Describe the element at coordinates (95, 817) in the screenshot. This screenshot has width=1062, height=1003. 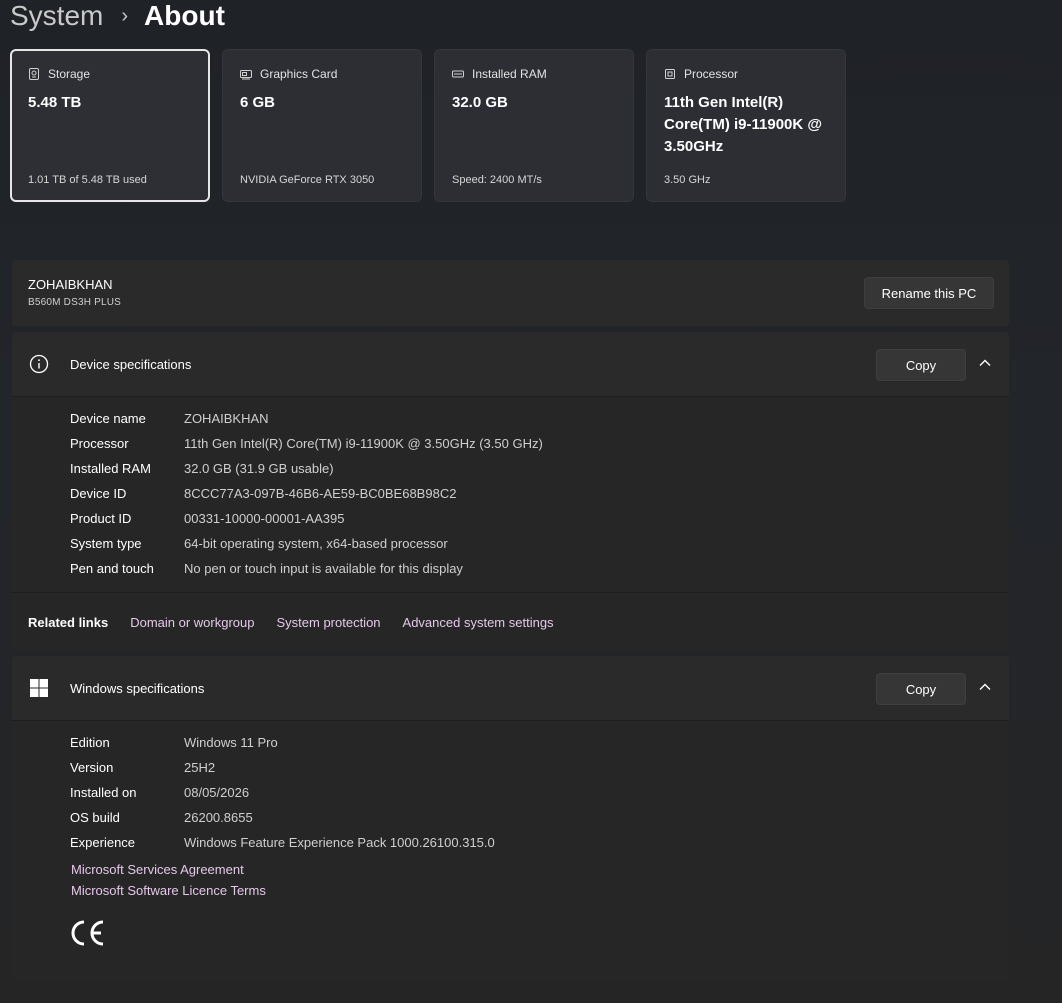
I see `spec-label: OS build` at that location.